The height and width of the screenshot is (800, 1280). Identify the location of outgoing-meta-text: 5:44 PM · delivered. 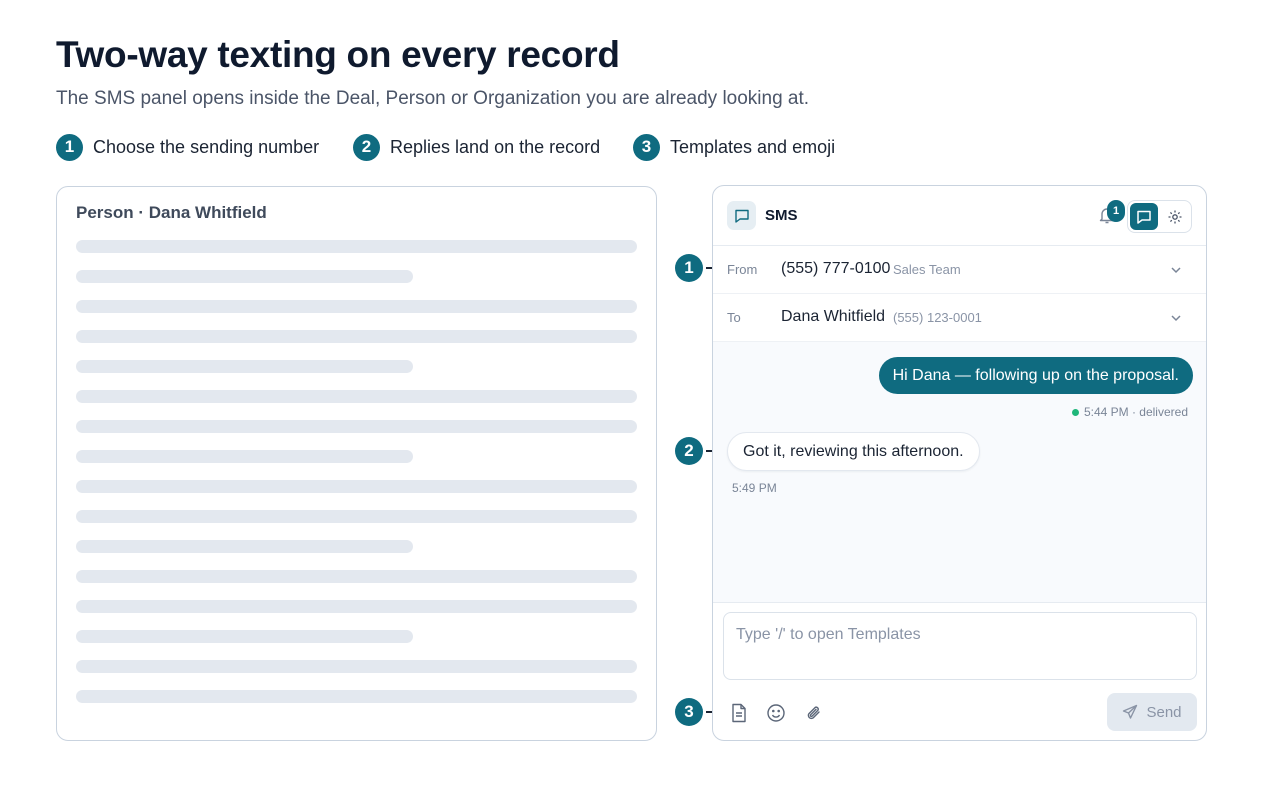
(1135, 412).